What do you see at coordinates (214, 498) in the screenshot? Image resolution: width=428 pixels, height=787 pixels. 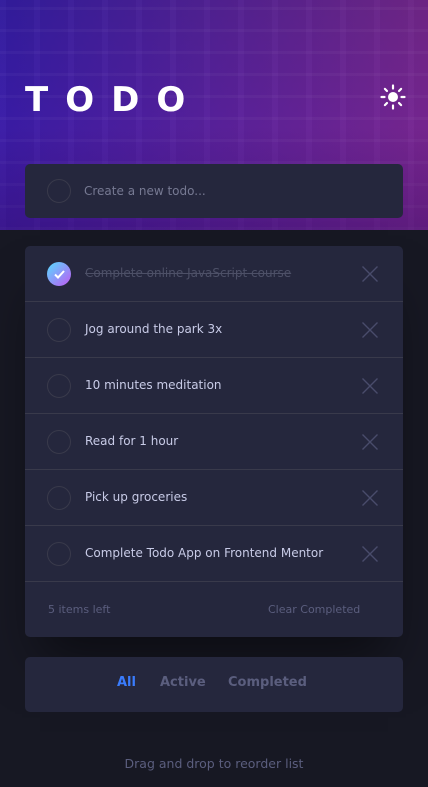 I see `todo-item: Pick up groceries` at bounding box center [214, 498].